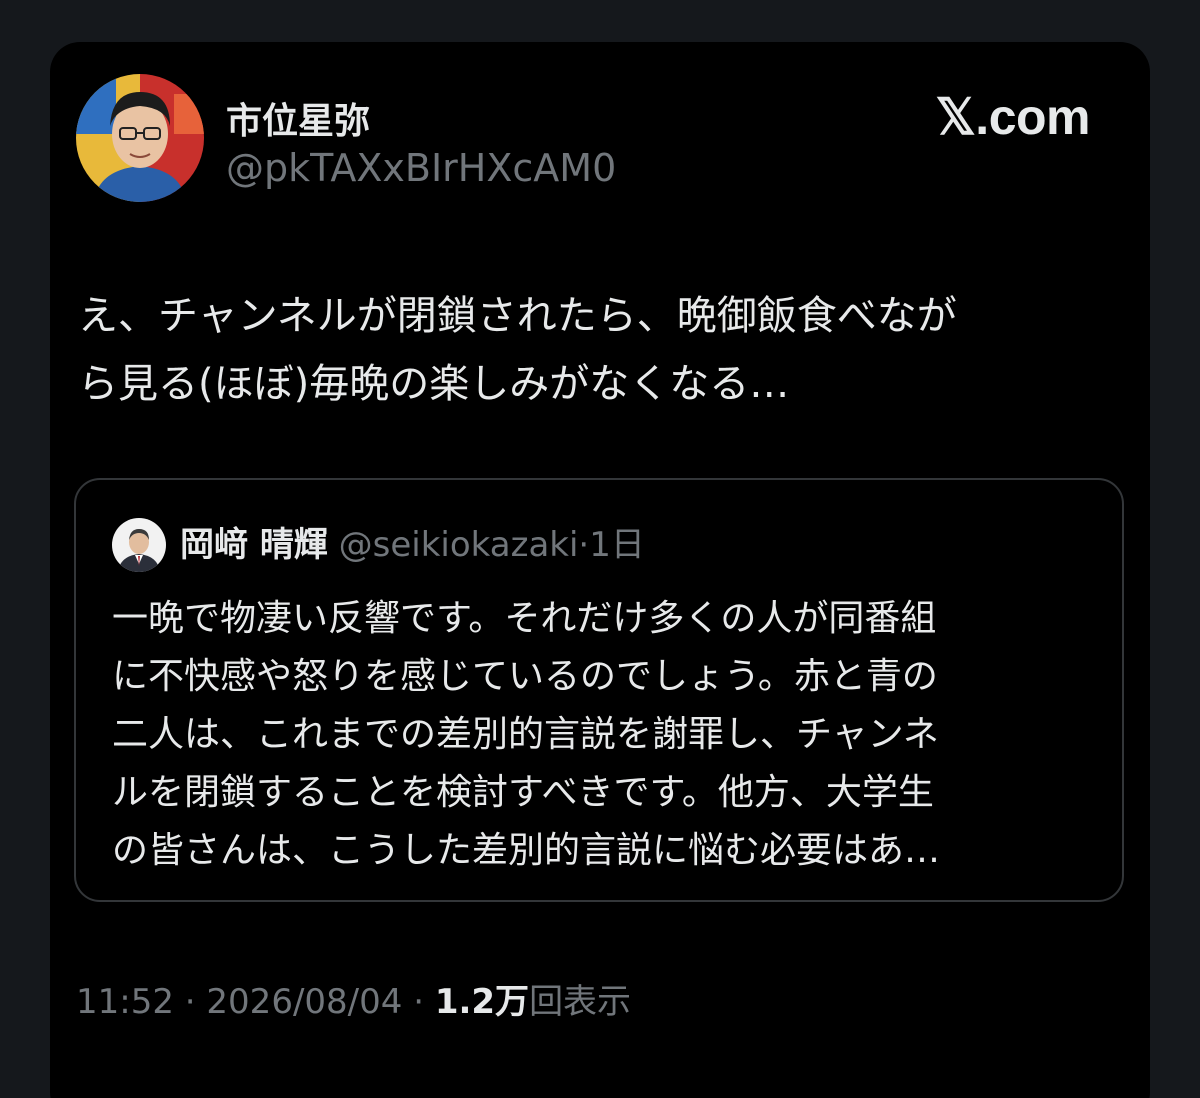 Image resolution: width=1200 pixels, height=1098 pixels. What do you see at coordinates (482, 1002) in the screenshot?
I see `views-count: 1.2万` at bounding box center [482, 1002].